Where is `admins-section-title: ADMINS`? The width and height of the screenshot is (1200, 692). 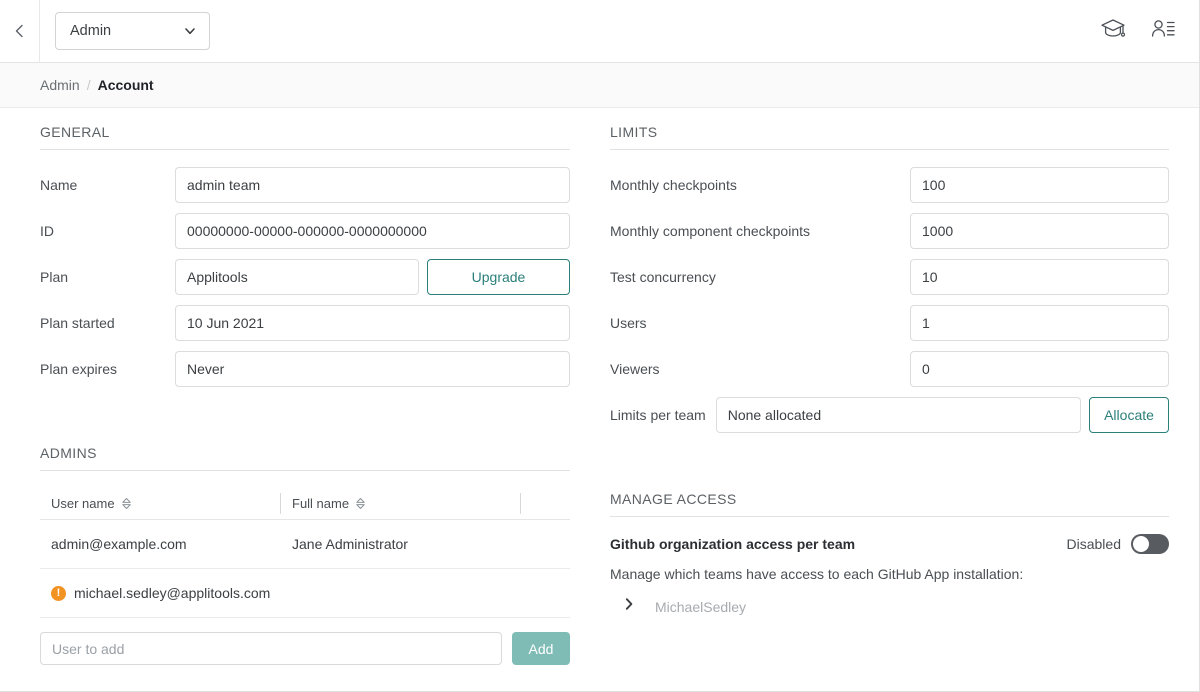
admins-section-title: ADMINS is located at coordinates (305, 458).